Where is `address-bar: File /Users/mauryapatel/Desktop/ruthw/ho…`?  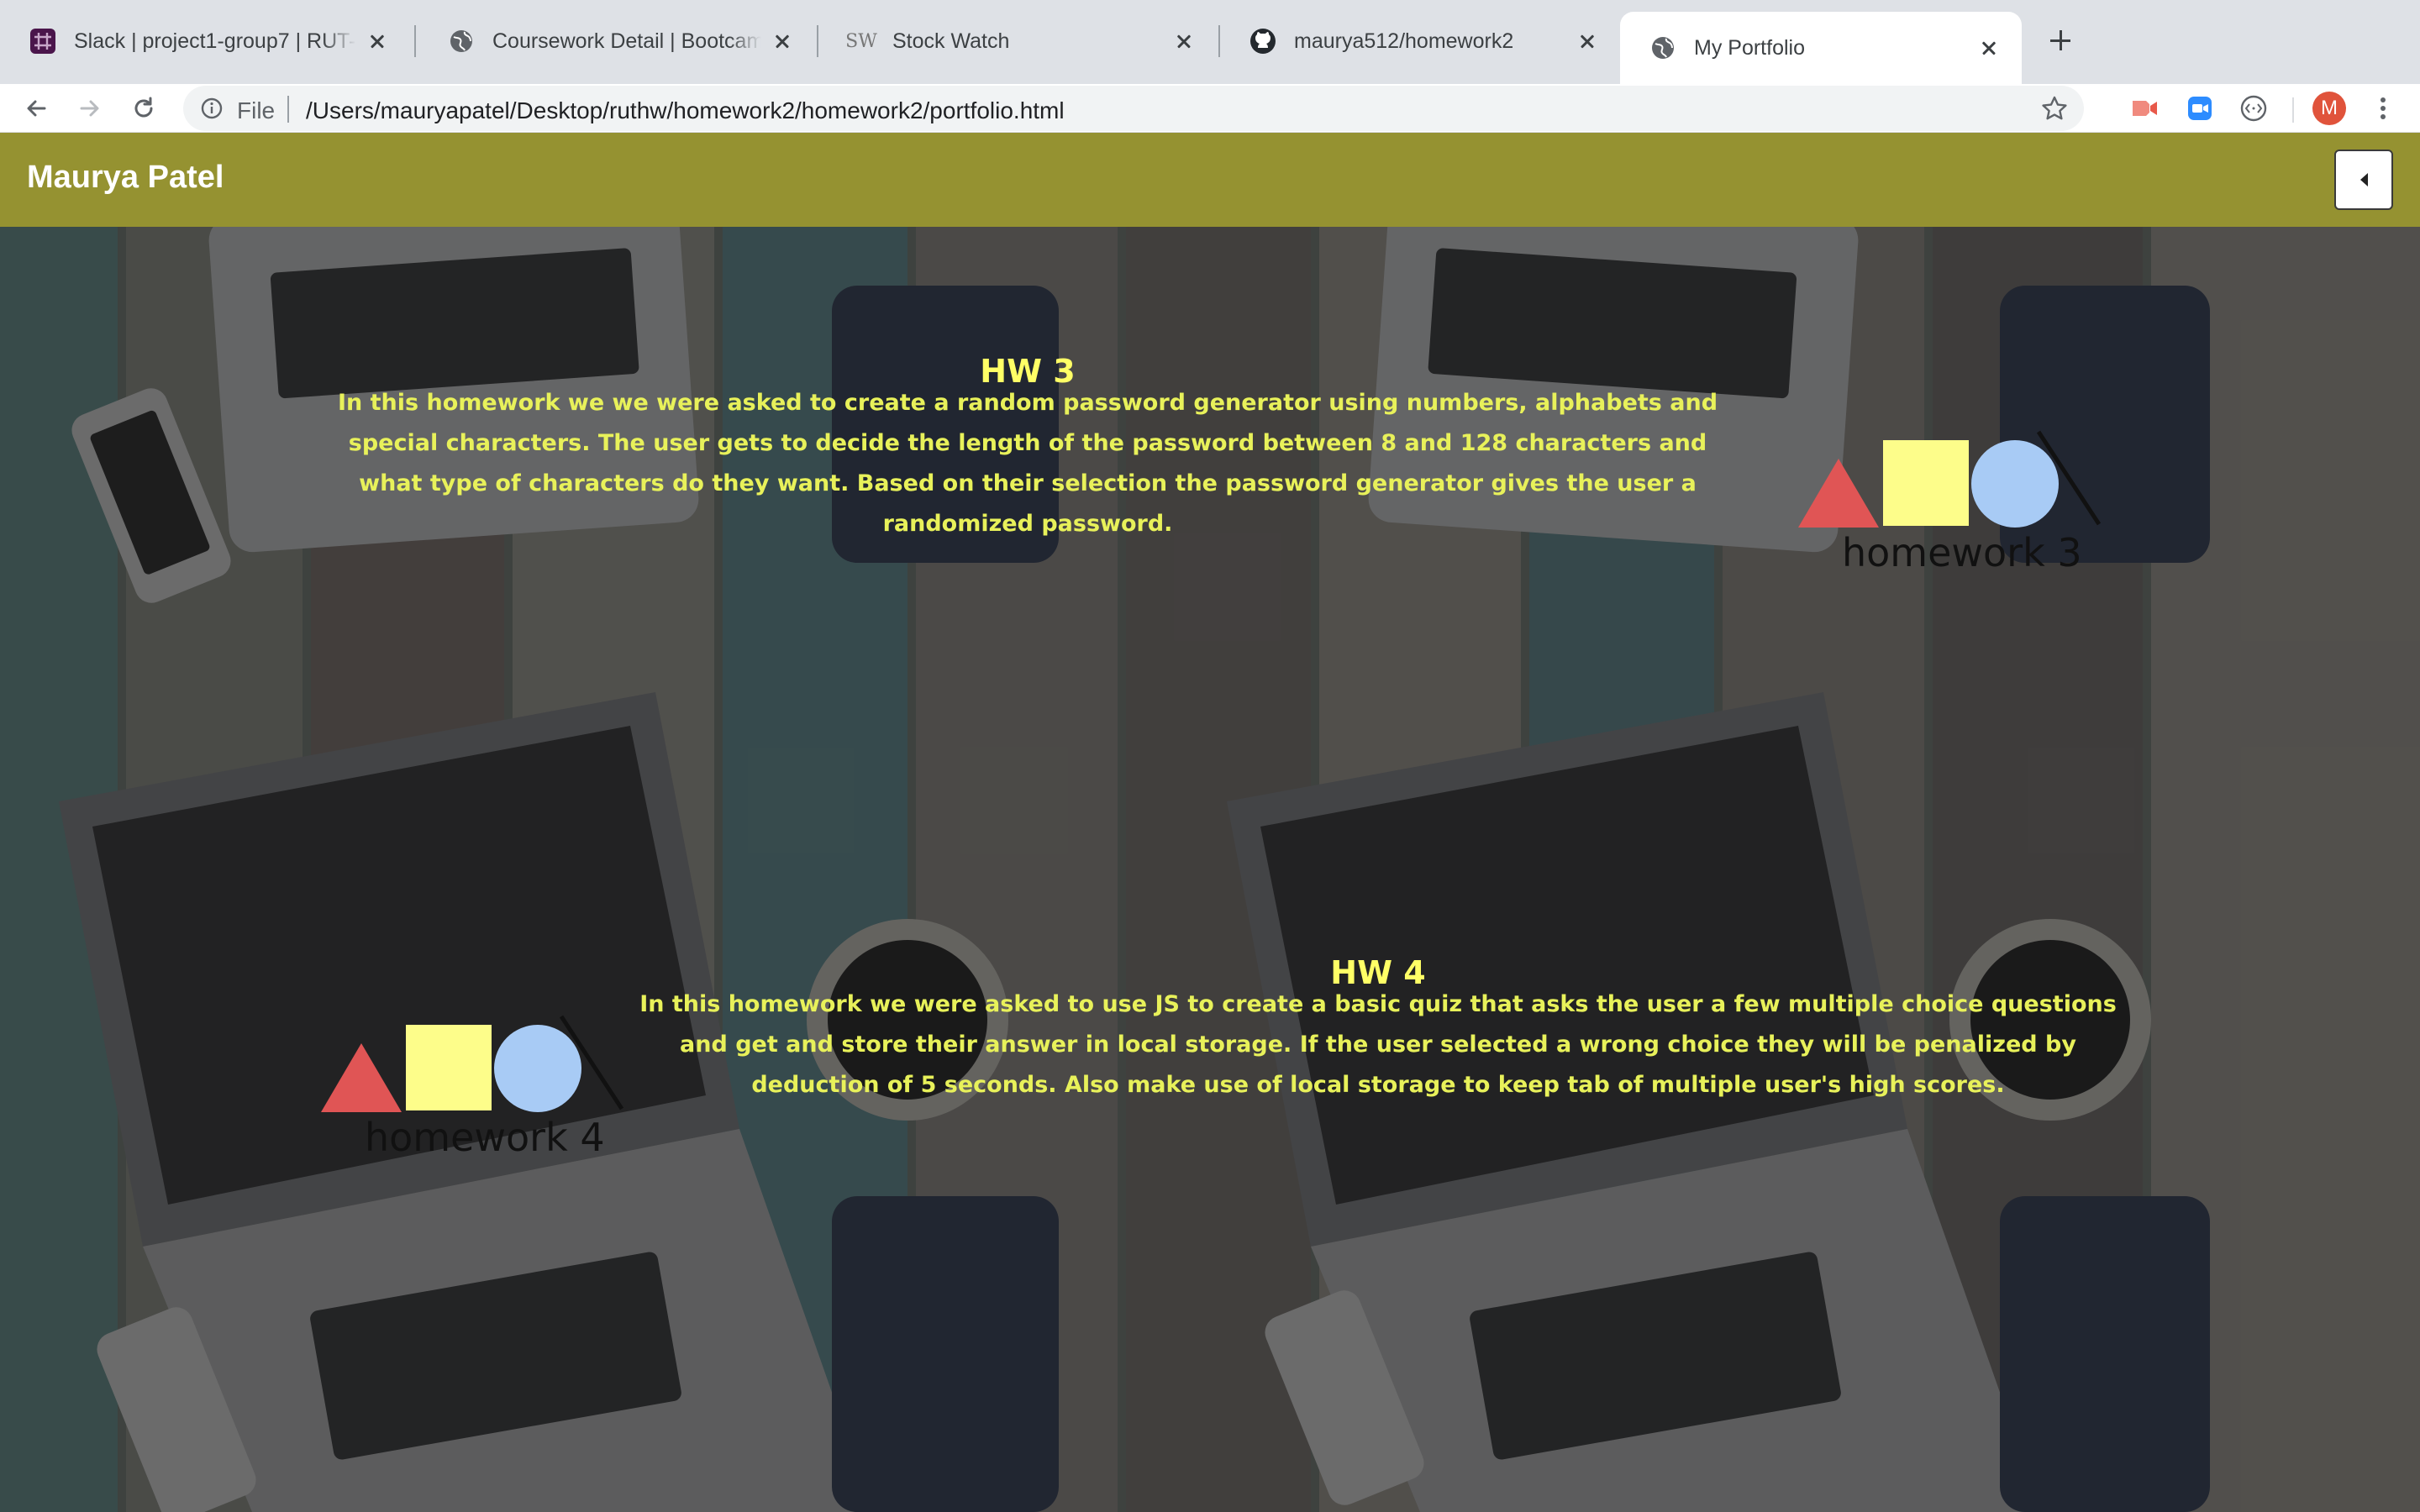
address-bar: File /Users/mauryapatel/Desktop/ruthw/ho… is located at coordinates (1134, 108).